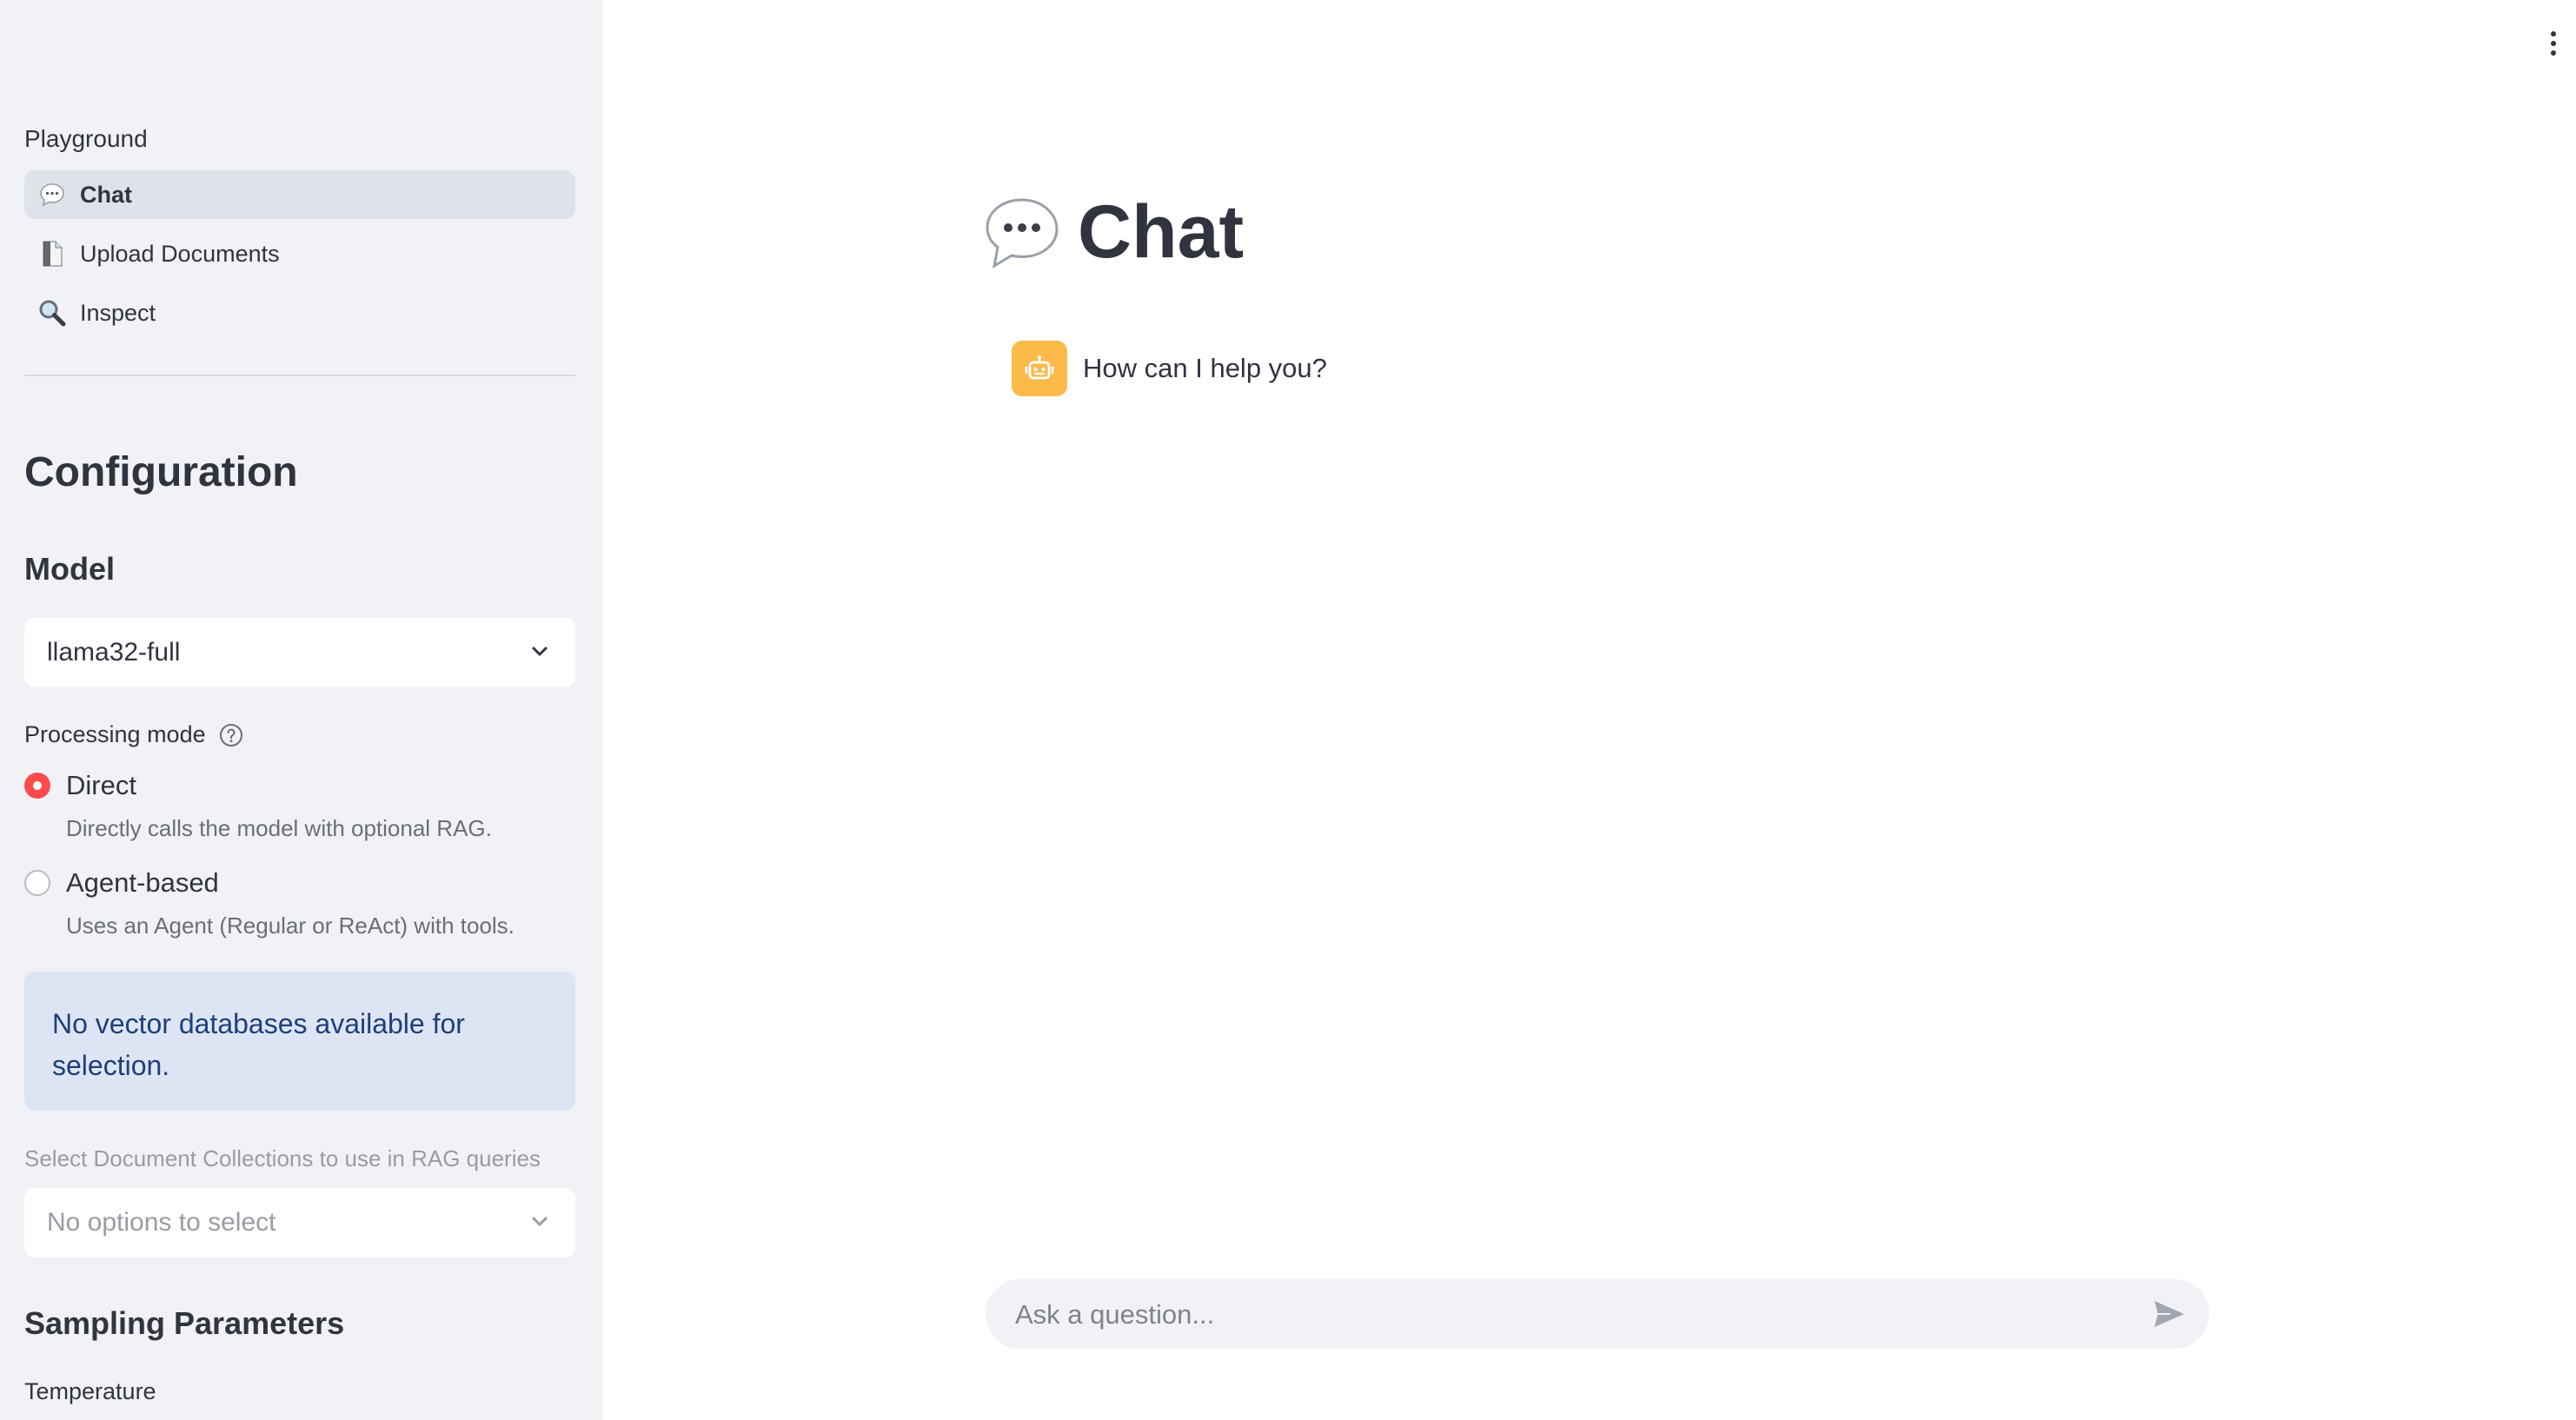  What do you see at coordinates (1205, 368) in the screenshot?
I see `chat-message-text: How can I help you?` at bounding box center [1205, 368].